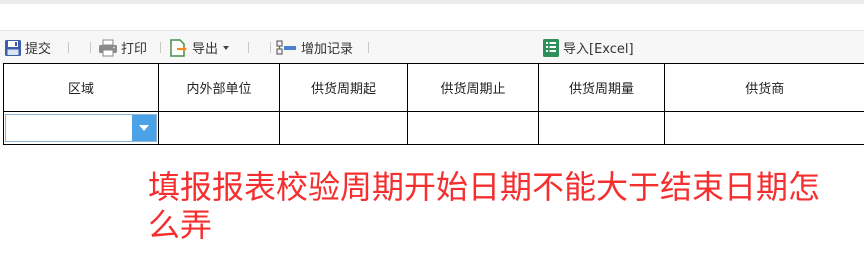  I want to click on toolbar: 提交 打印 导出 增加记录 导入[Excel], so click(432, 47).